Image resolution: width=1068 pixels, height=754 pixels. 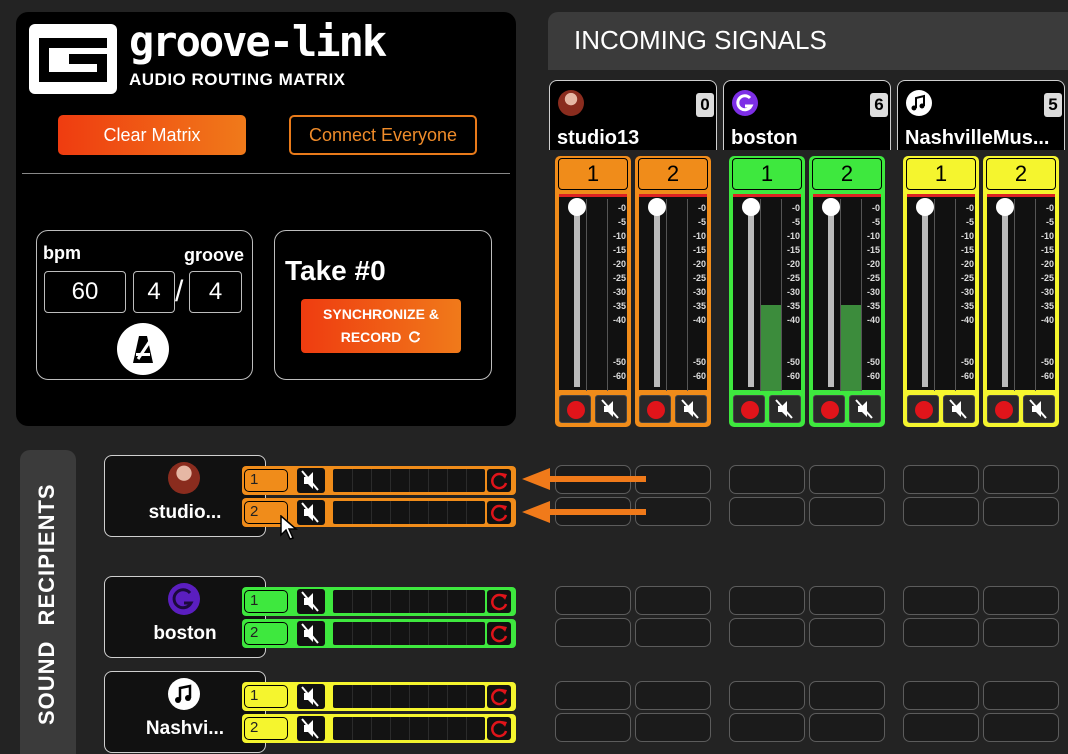 I want to click on mute-icon, so click(x=311, y=604).